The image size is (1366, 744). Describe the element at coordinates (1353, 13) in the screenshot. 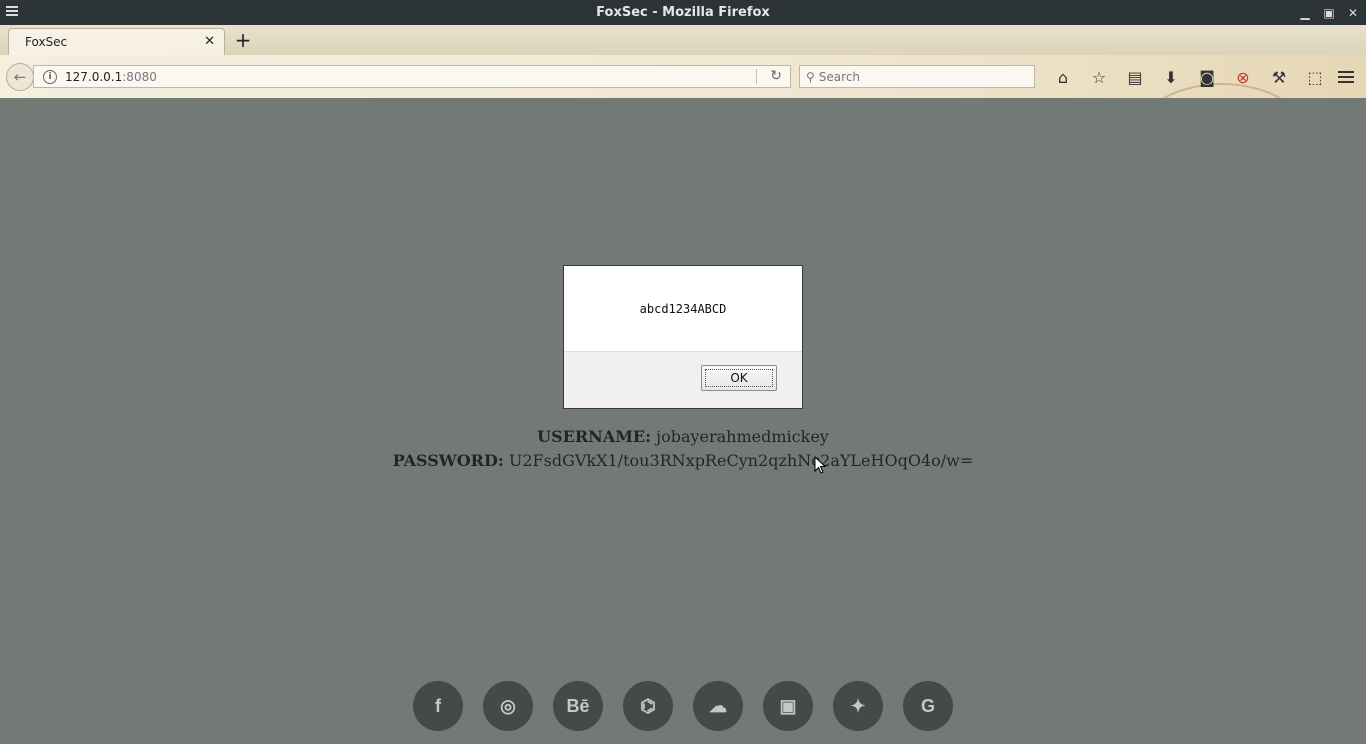

I see `close-window-icon: ✕` at that location.